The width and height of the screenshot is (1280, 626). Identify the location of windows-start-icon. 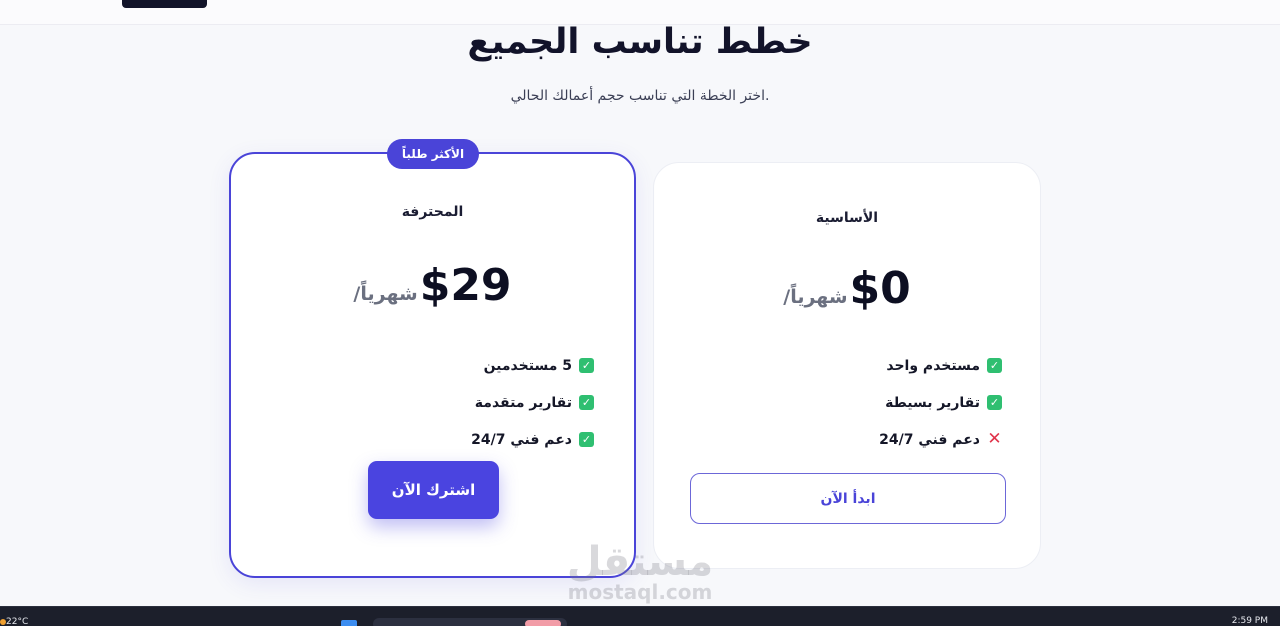
(349, 623).